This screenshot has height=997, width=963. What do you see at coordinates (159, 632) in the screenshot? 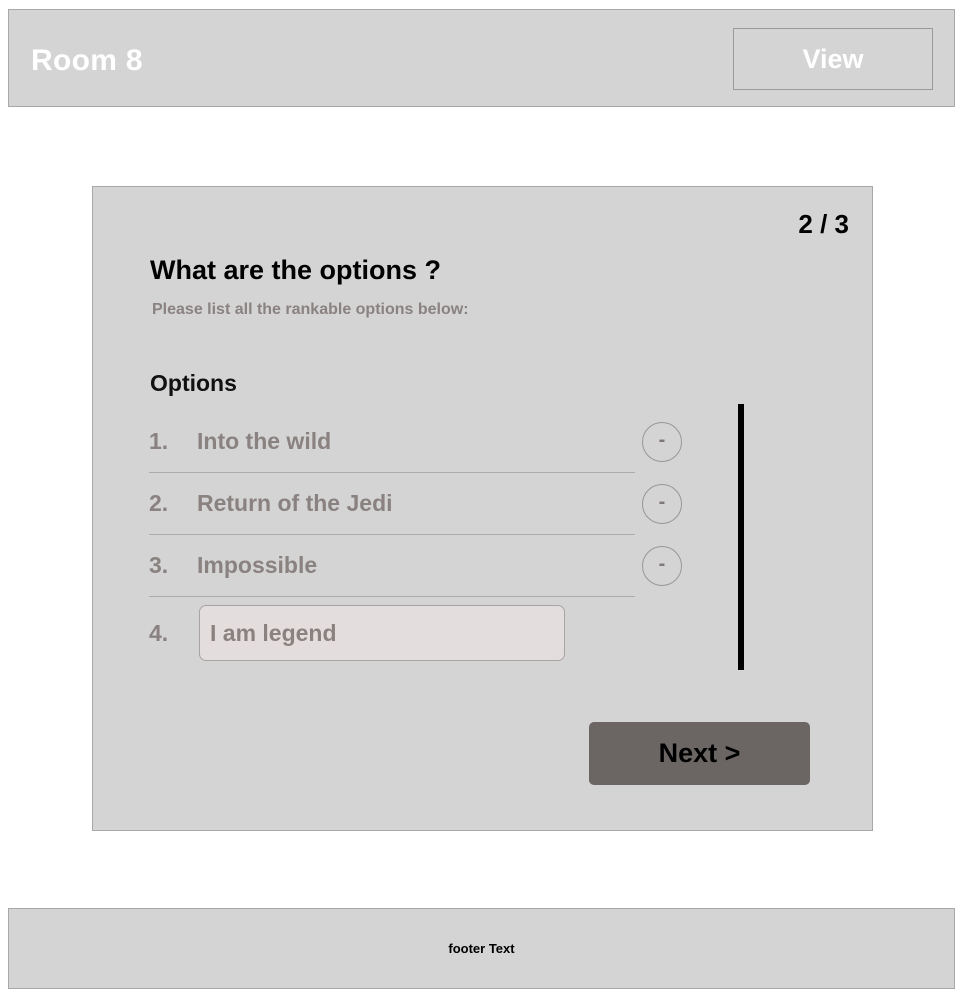
I see `option-index: 4.` at bounding box center [159, 632].